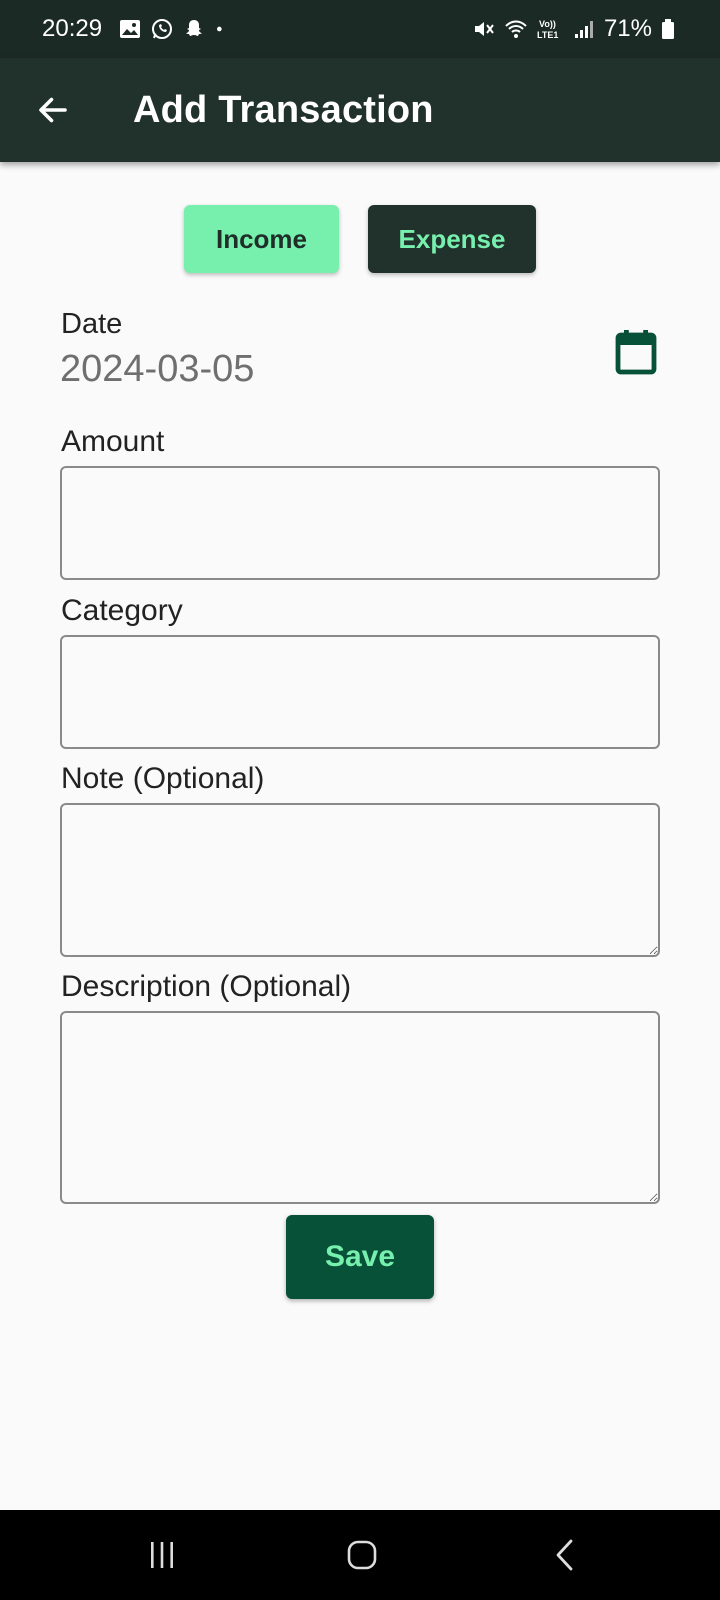 The height and width of the screenshot is (1600, 720). I want to click on date-value: 2024-03-05, so click(157, 369).